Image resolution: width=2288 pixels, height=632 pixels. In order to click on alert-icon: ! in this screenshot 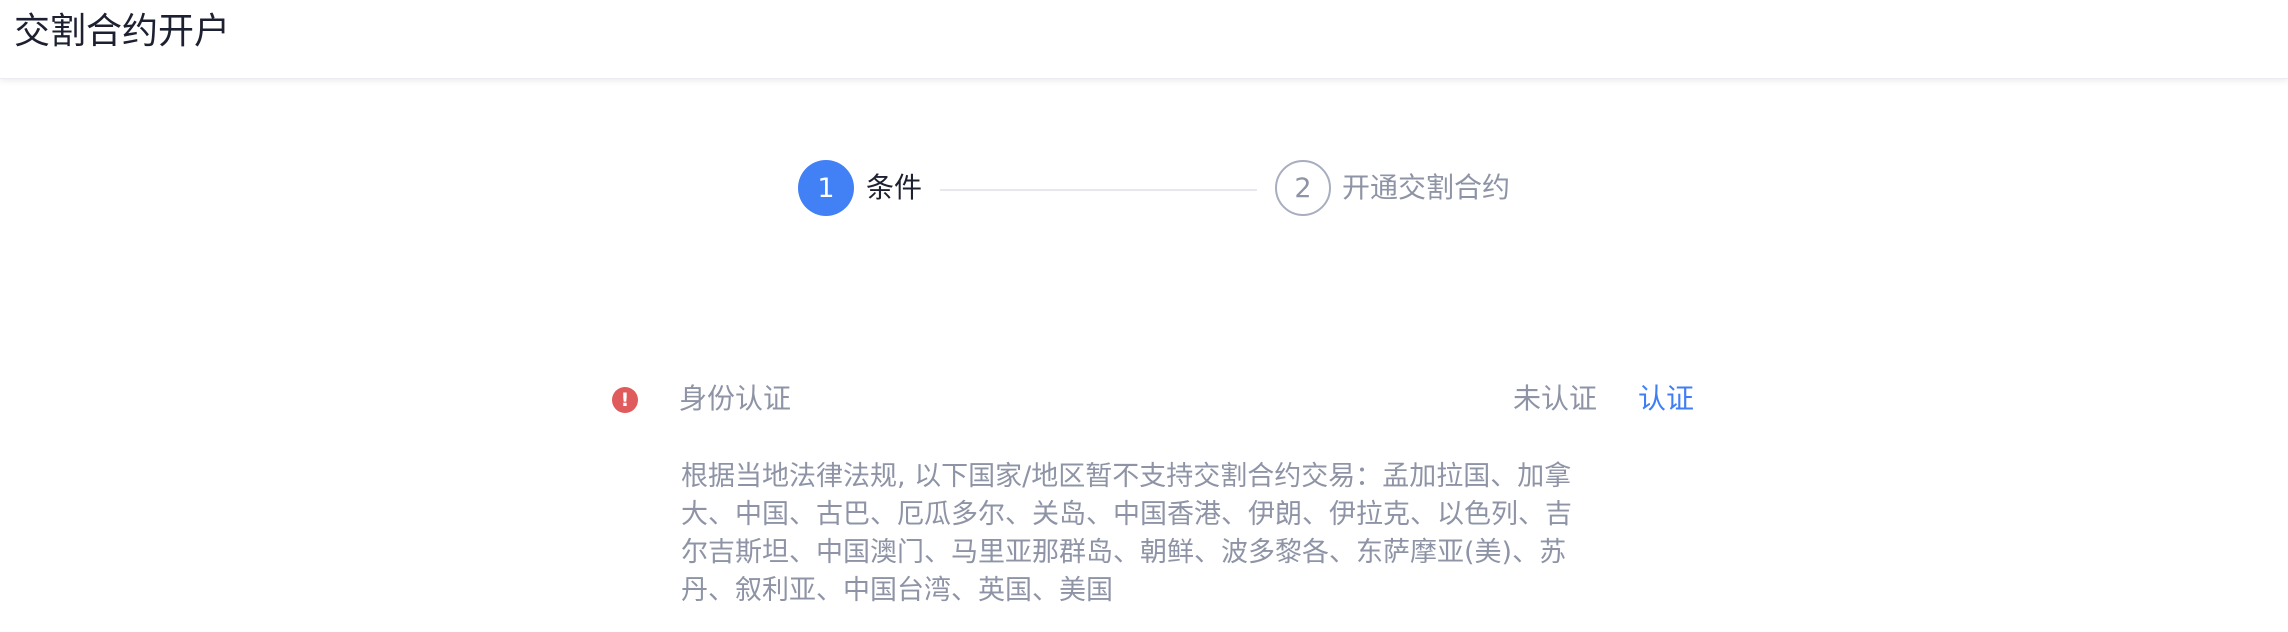, I will do `click(625, 400)`.